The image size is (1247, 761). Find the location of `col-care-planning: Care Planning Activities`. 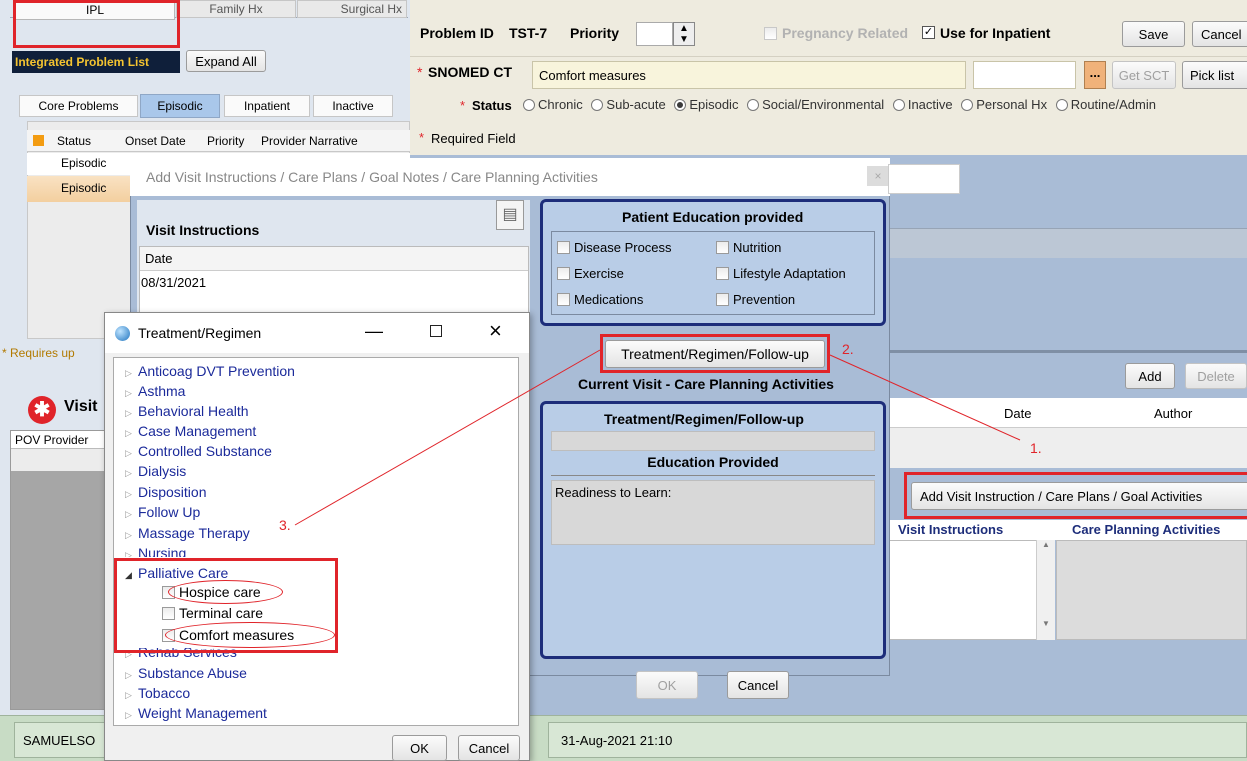

col-care-planning: Care Planning Activities is located at coordinates (1146, 529).